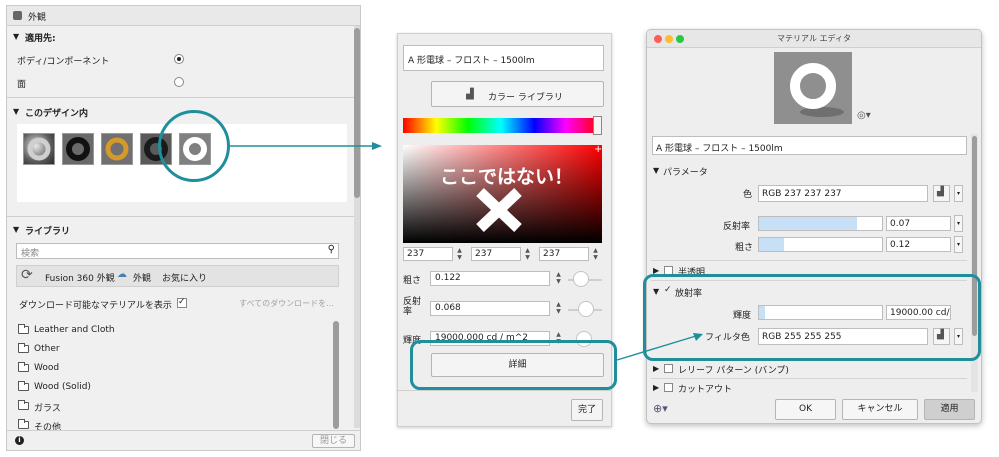 This screenshot has height=457, width=999. Describe the element at coordinates (656, 348) in the screenshot. I see `annotation-arrow-line` at that location.